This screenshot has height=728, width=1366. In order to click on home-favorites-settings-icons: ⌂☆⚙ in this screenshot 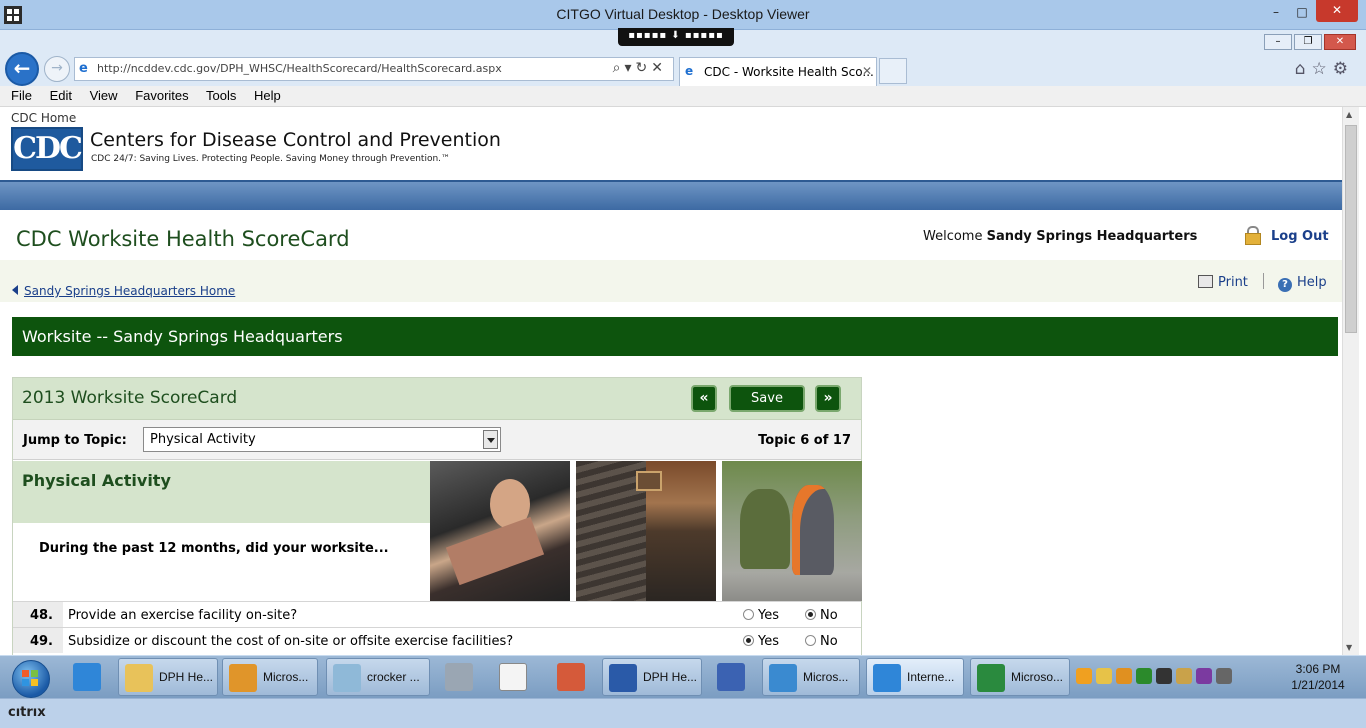, I will do `click(1324, 69)`.